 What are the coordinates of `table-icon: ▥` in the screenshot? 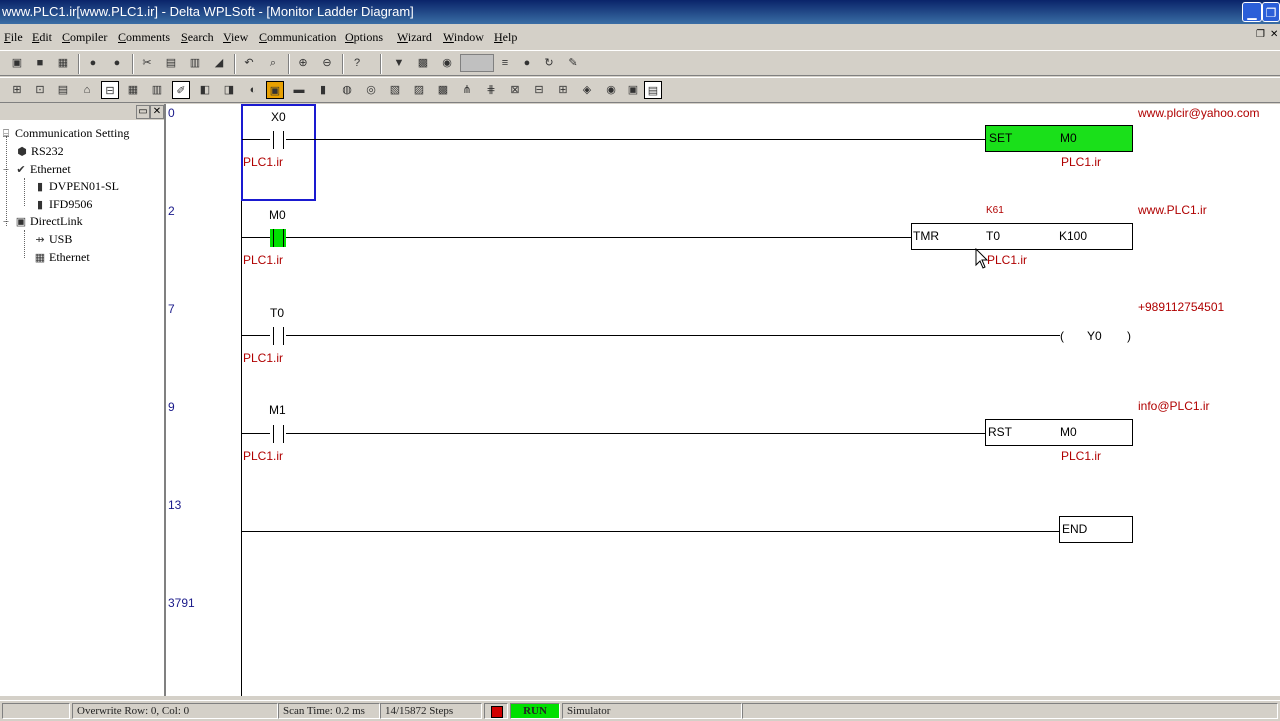 It's located at (157, 90).